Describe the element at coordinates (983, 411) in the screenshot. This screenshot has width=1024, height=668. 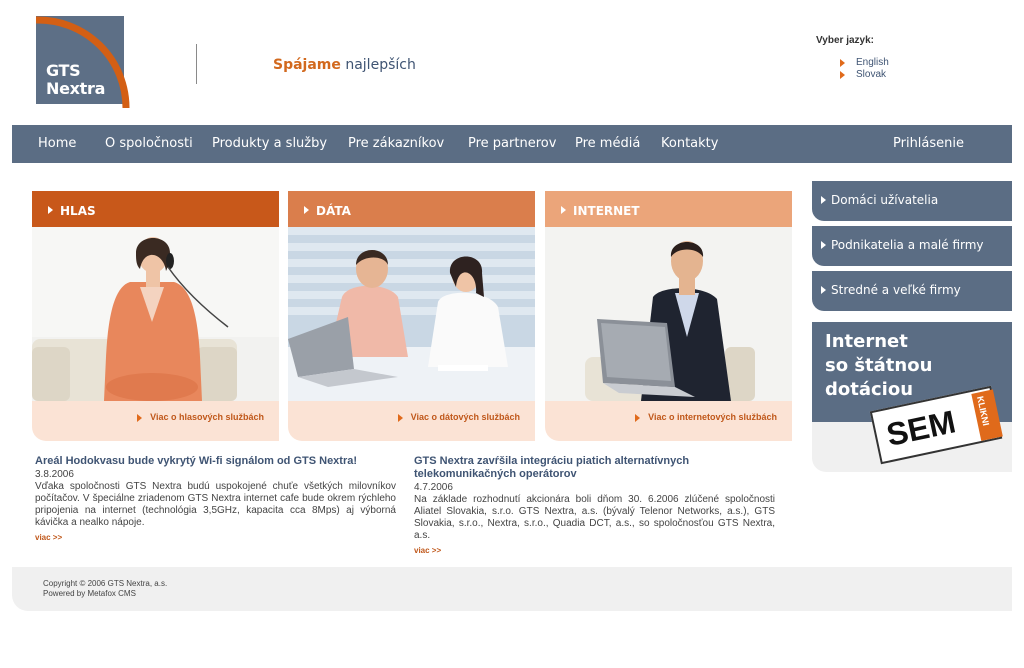
I see `promo-tag-text: KLIKNI` at that location.